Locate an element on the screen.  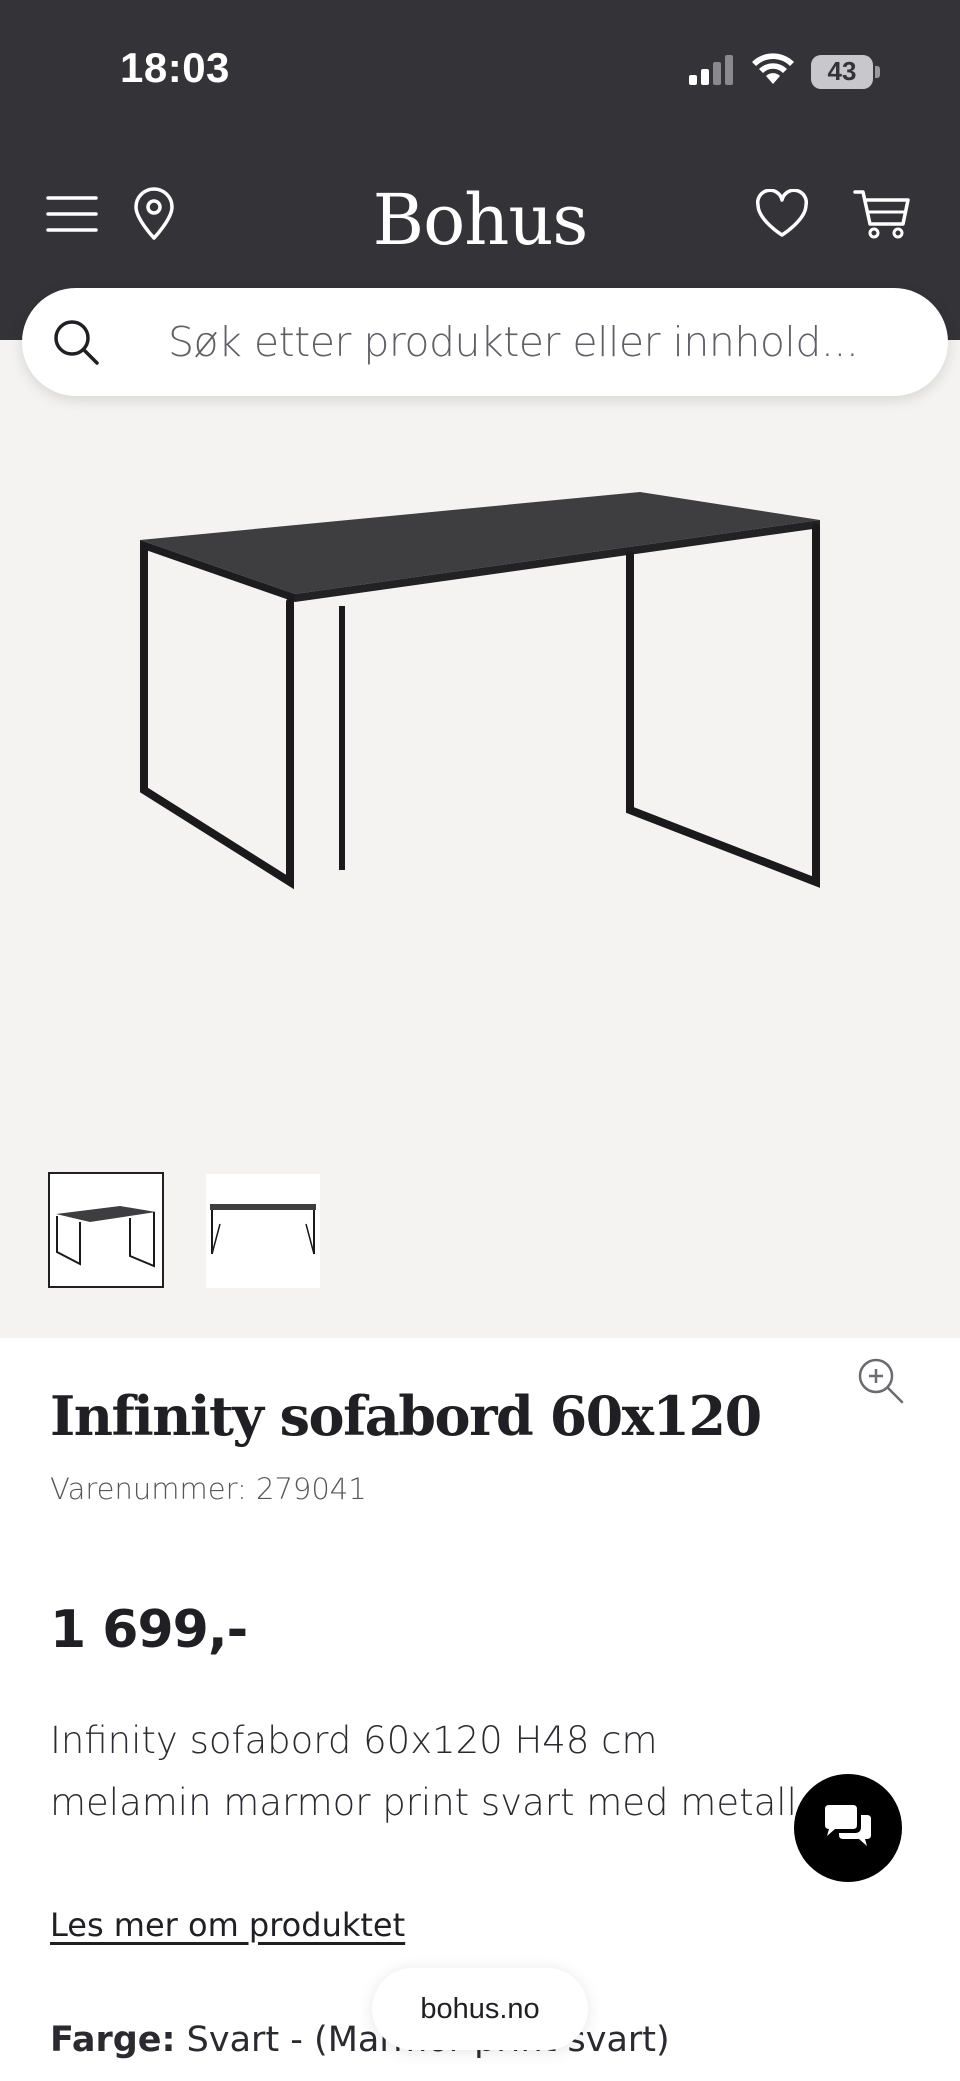
cart-icon is located at coordinates (882, 216).